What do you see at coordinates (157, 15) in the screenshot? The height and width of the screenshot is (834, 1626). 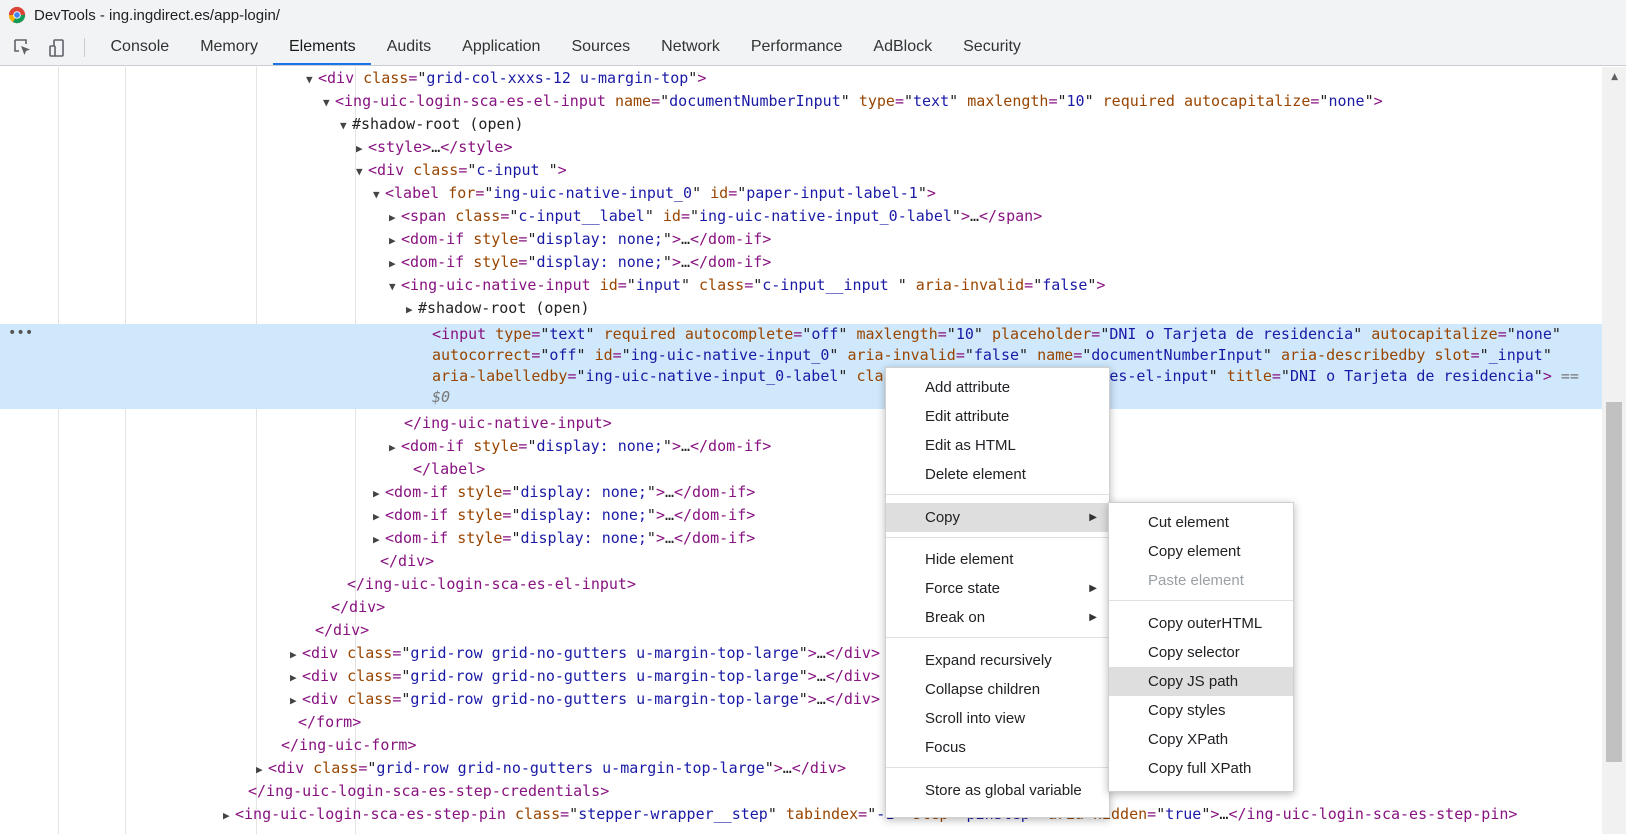 I see `window-title: DevTools - ing.ingdirect.es/app-login/` at bounding box center [157, 15].